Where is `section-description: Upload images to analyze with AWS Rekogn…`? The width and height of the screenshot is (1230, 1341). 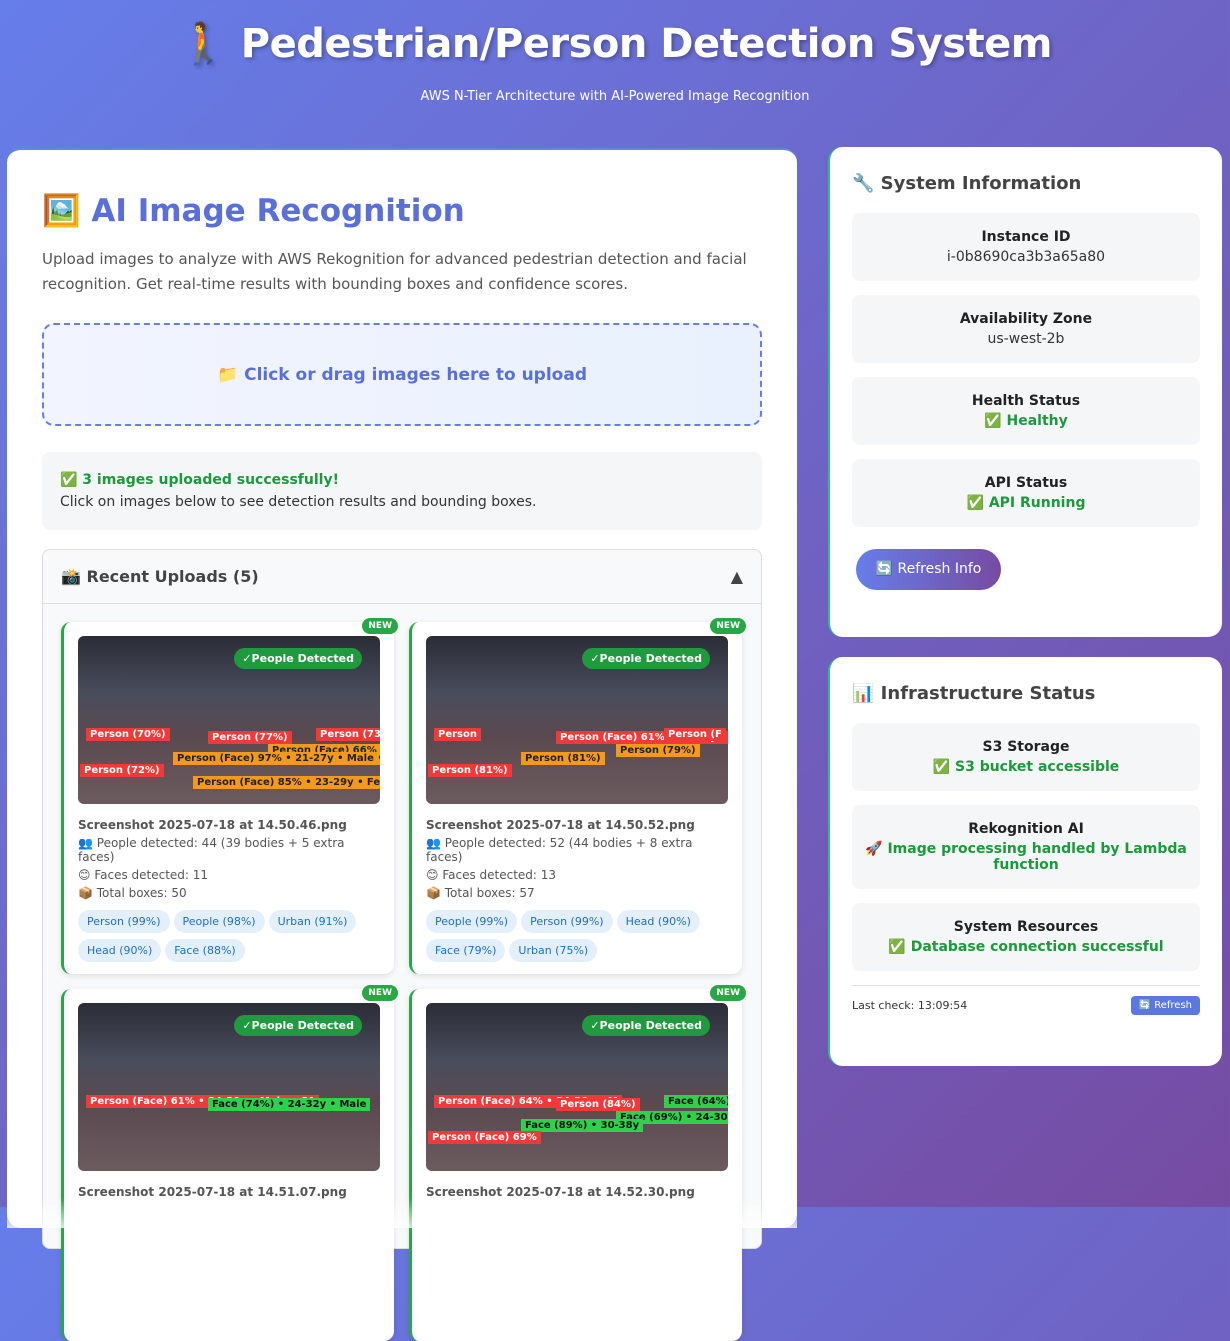
section-description: Upload images to analyze with AWS Rekogn… is located at coordinates (394, 271).